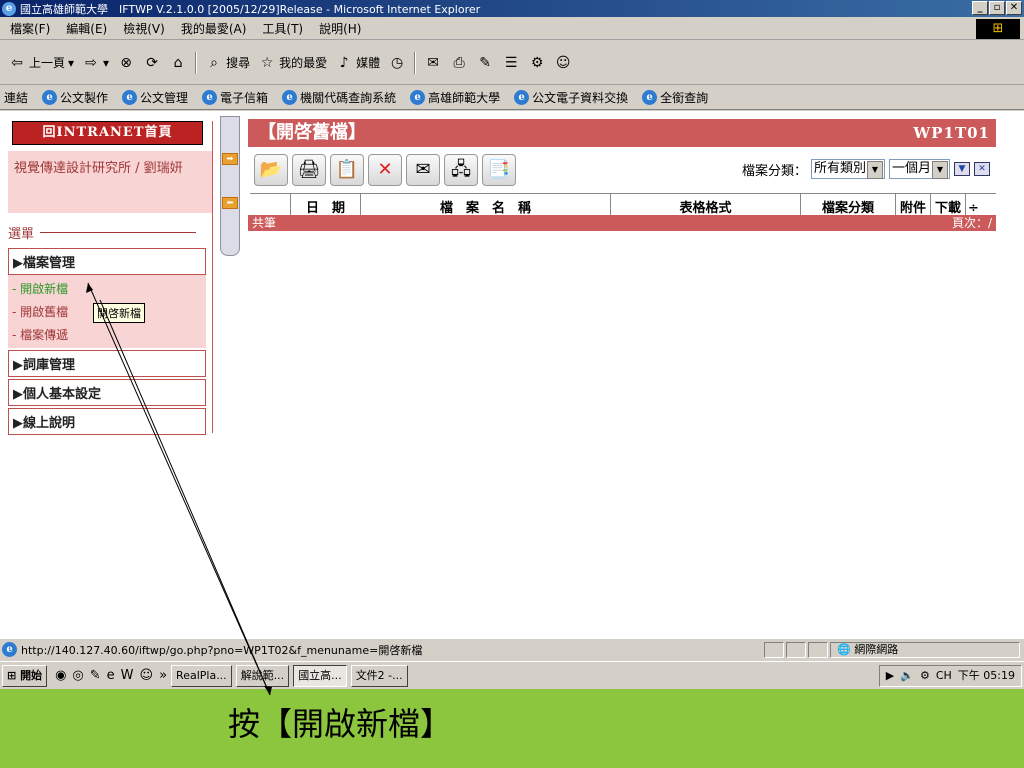 The image size is (1024, 768). I want to click on refresh-icon: ⟳, so click(152, 63).